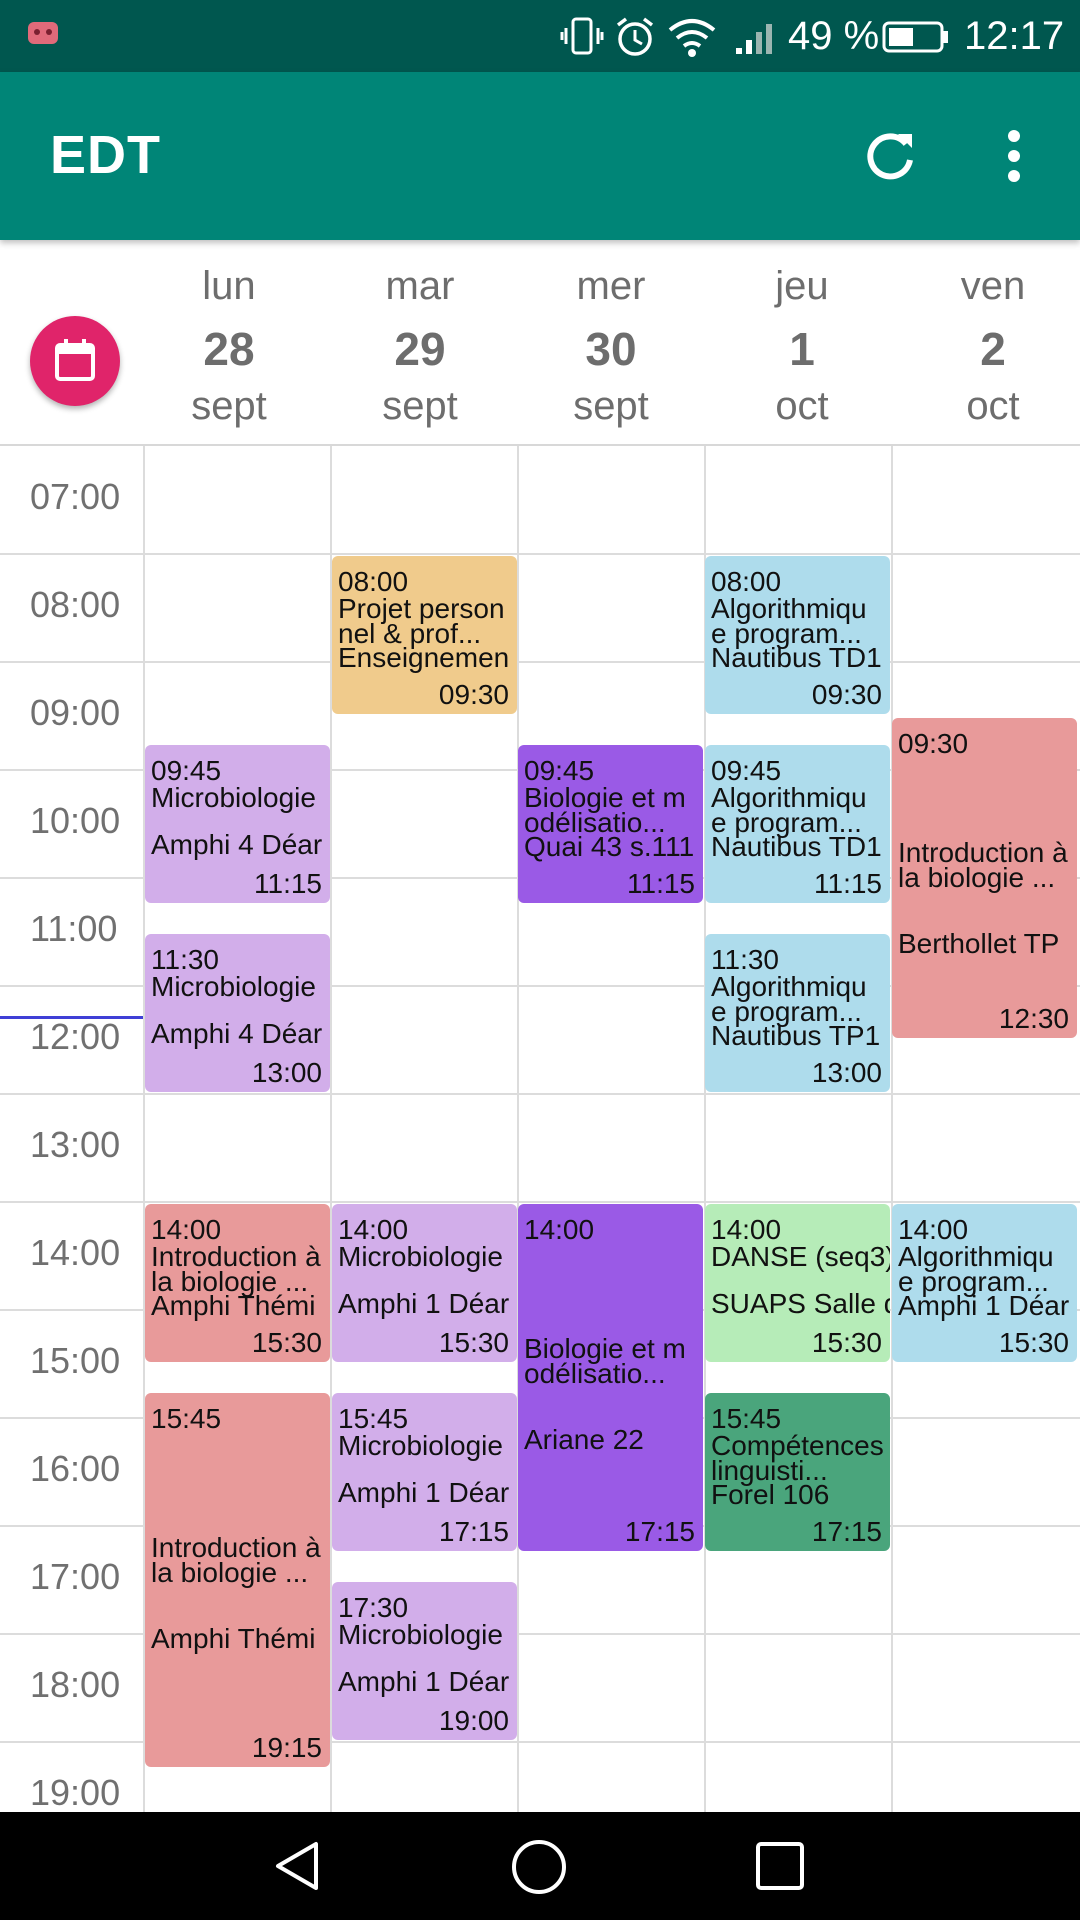  Describe the element at coordinates (286, 1747) in the screenshot. I see `event-end-time: 19:15` at that location.